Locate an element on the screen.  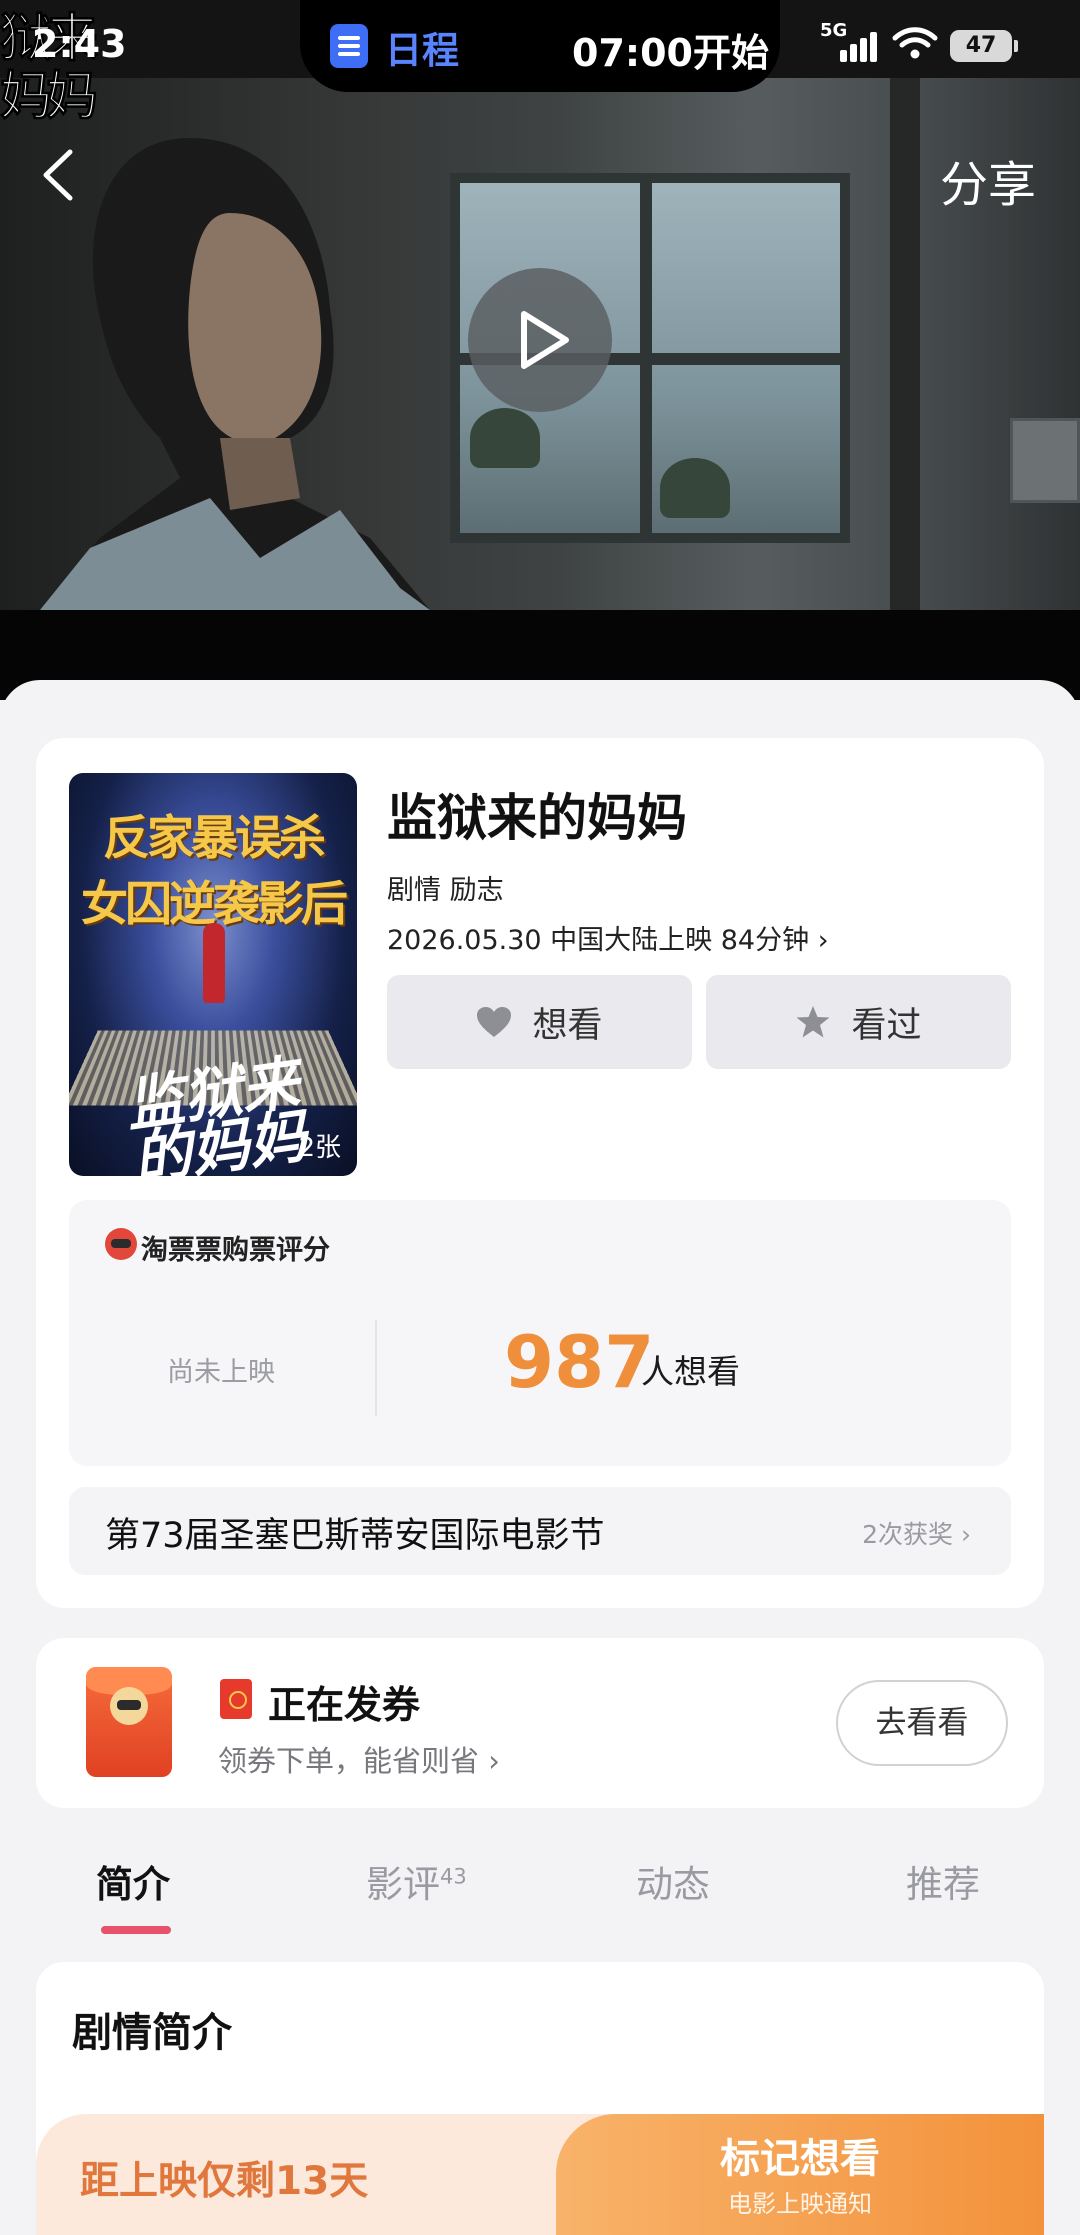
status-indicators: 5G 47 is located at coordinates (940, 43).